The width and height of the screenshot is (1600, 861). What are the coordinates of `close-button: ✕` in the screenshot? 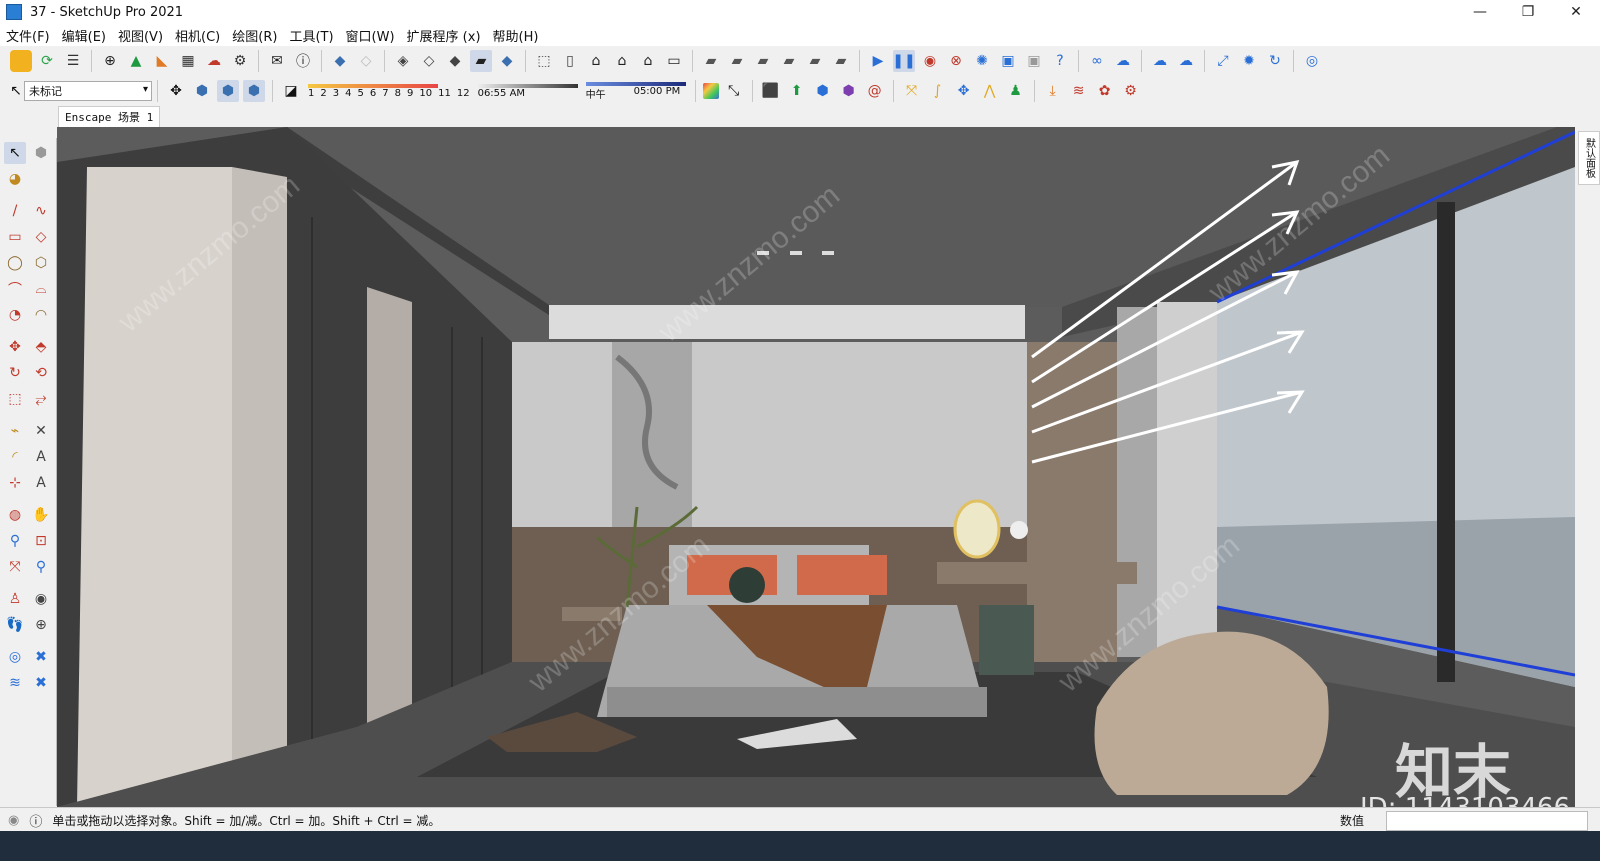 It's located at (1576, 12).